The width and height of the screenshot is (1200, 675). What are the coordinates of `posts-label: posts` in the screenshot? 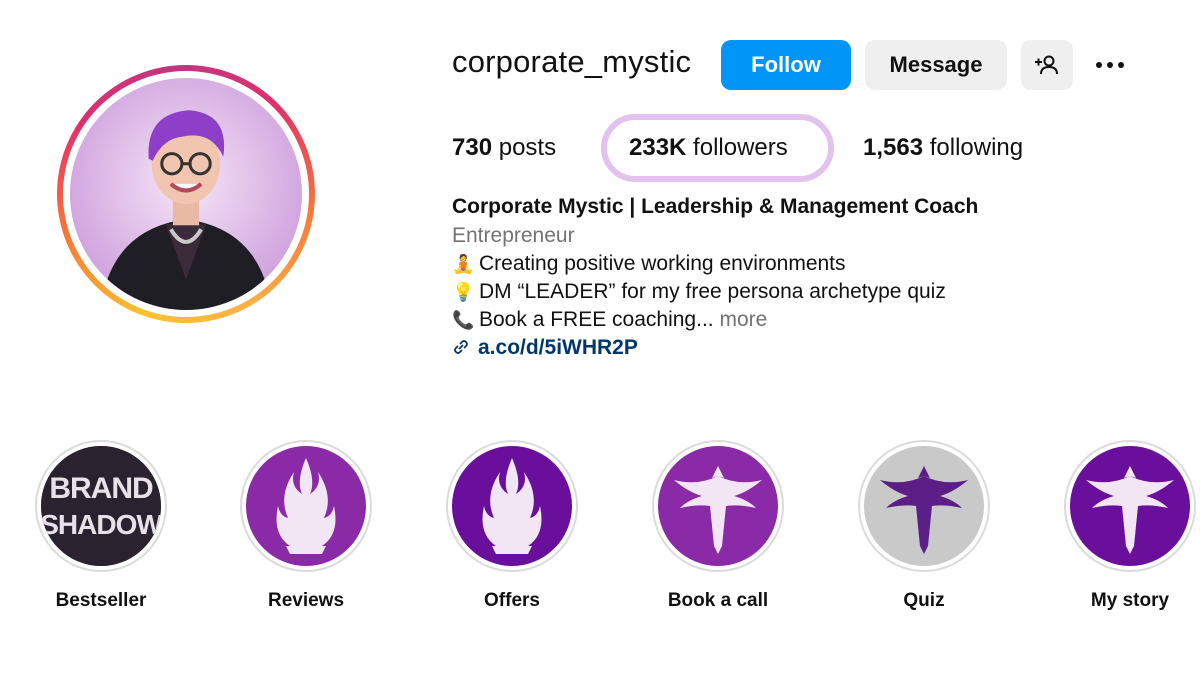 It's located at (527, 147).